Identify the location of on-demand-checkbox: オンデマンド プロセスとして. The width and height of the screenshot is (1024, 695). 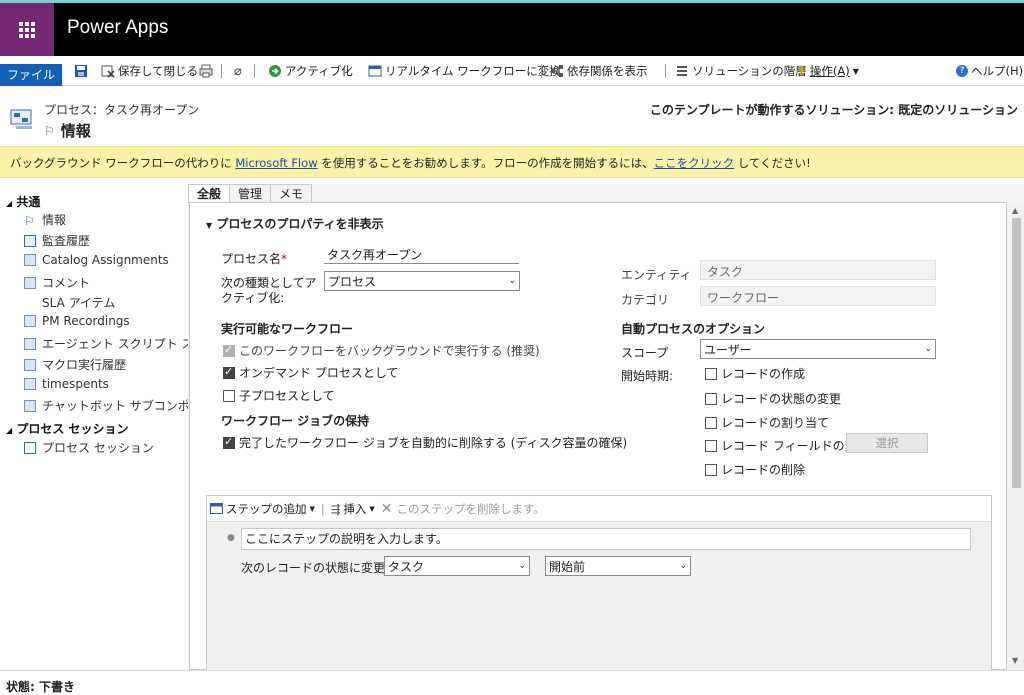
(310, 372).